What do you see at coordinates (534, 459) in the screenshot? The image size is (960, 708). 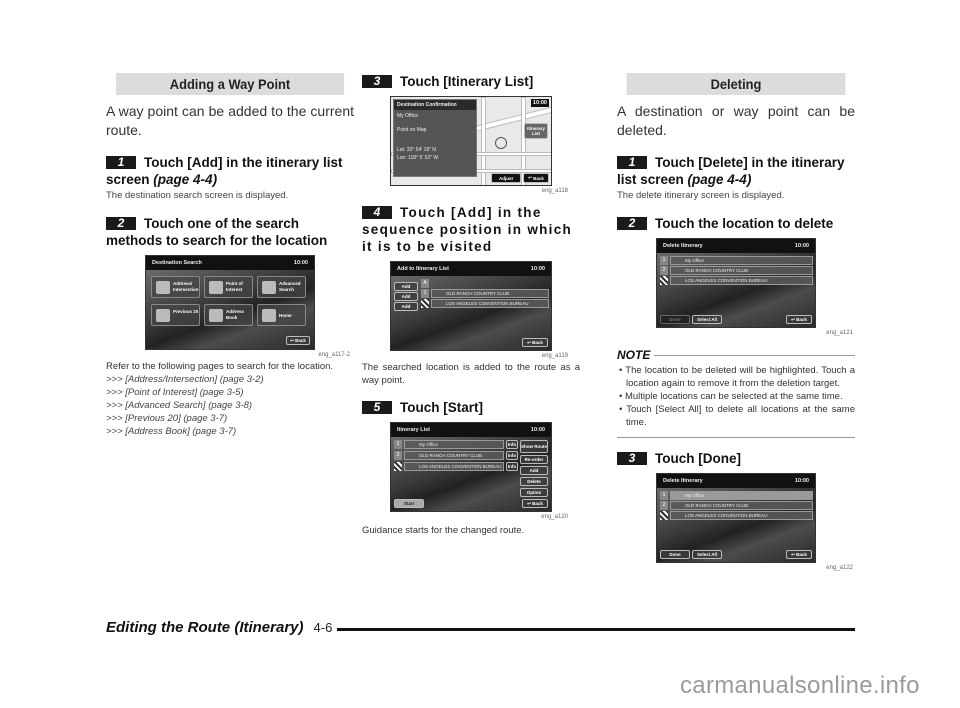 I see `reorder-button: Re-order` at bounding box center [534, 459].